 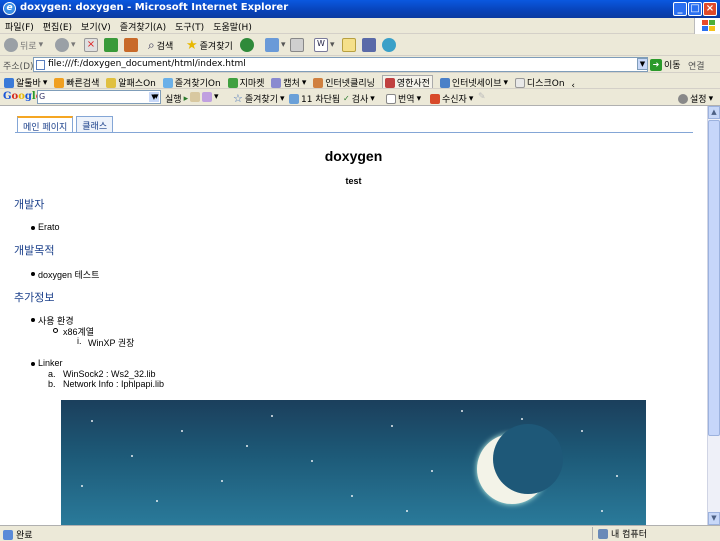 I want to click on google-settings: 설정 ▾, so click(x=695, y=98).